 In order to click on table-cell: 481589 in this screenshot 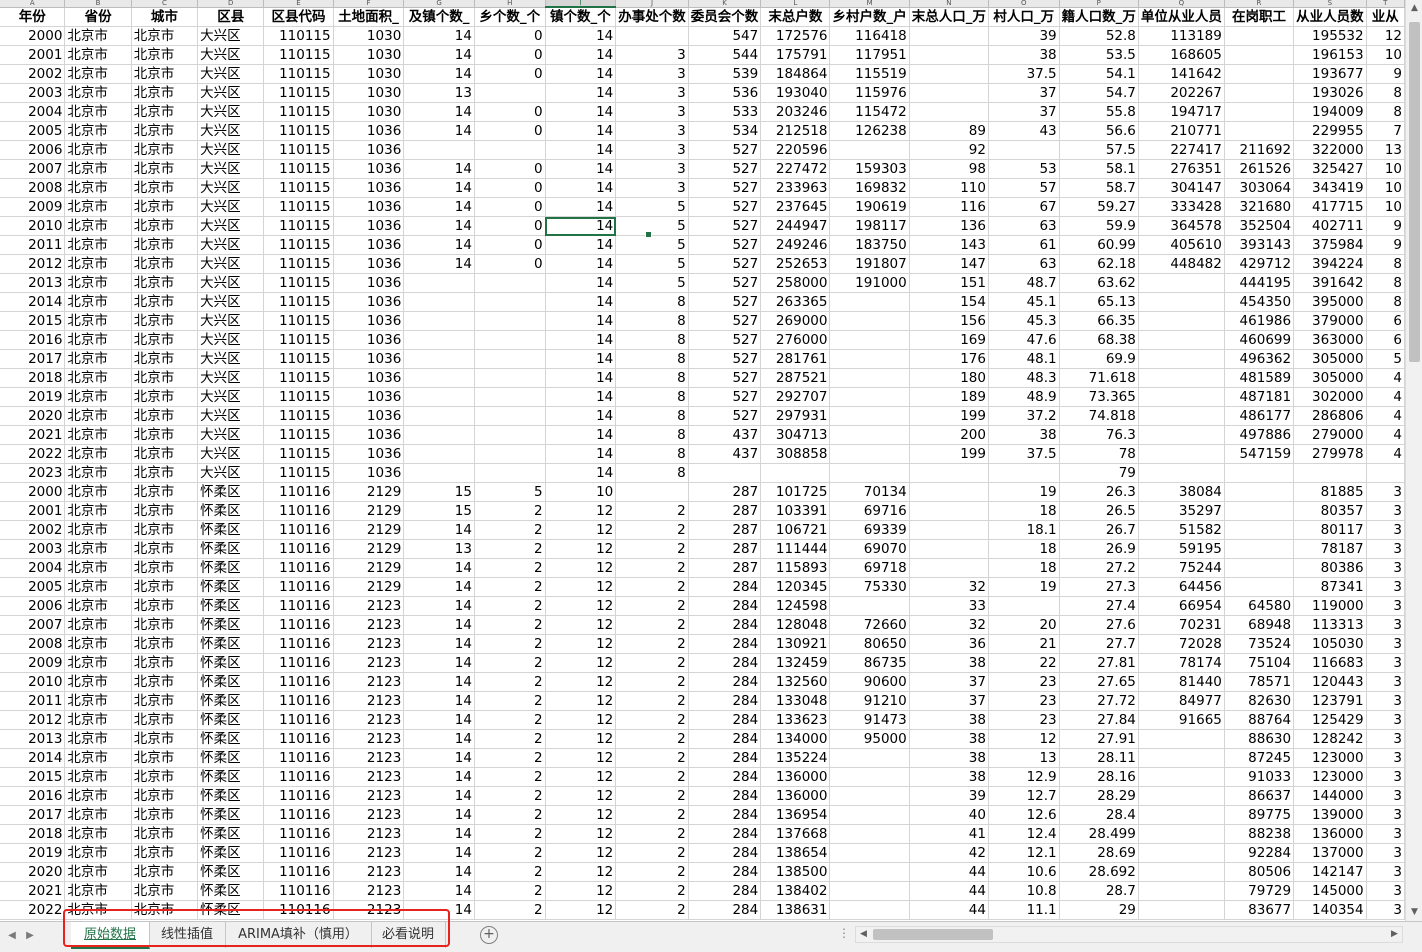, I will do `click(1259, 378)`.